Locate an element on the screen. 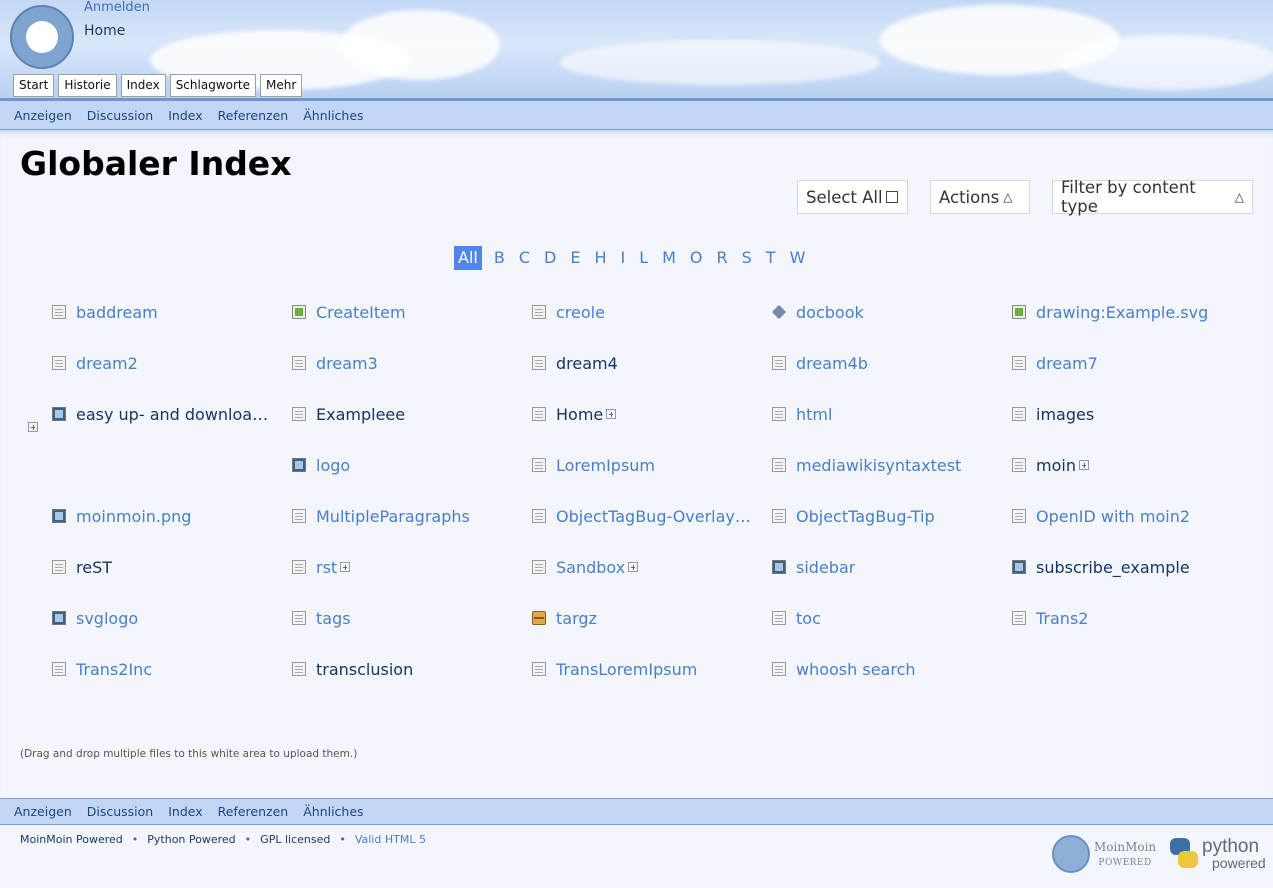 This screenshot has height=888, width=1273. nav-button-schlagworte: Schlagworte is located at coordinates (212, 85).